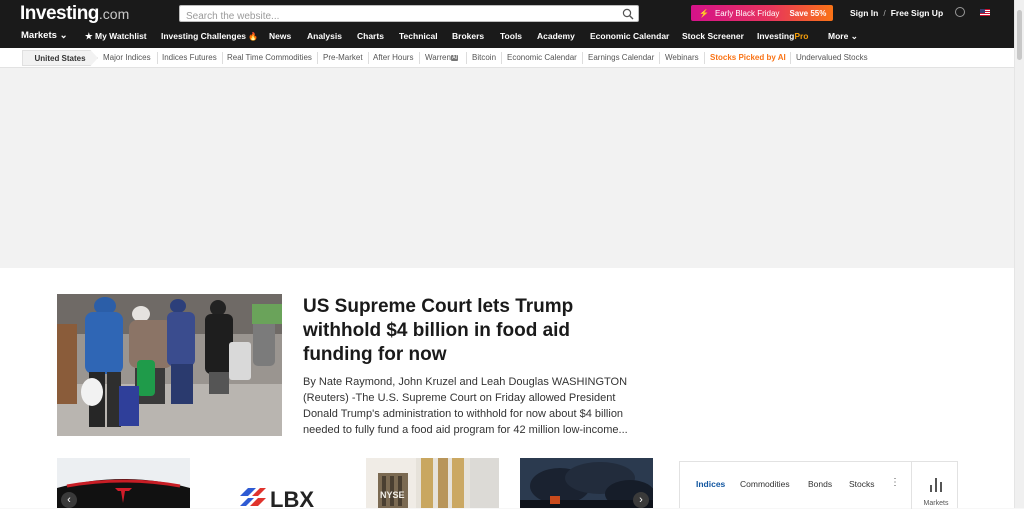  I want to click on food-line-photo, so click(169, 365).